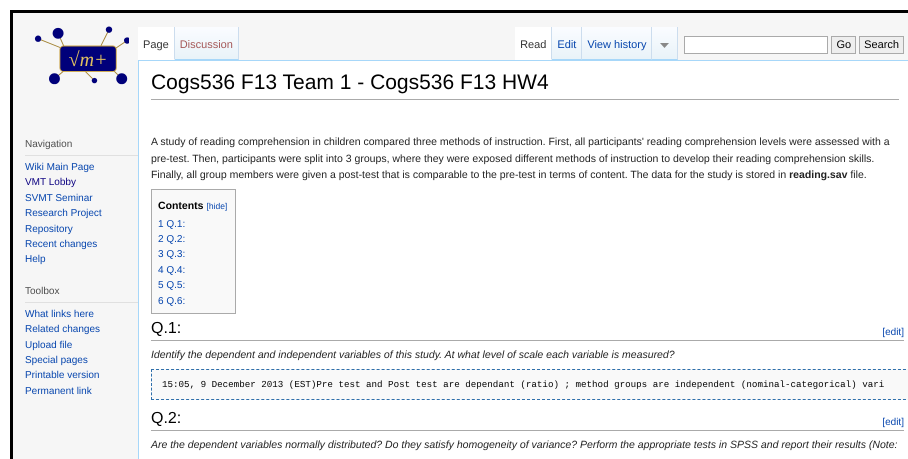 The width and height of the screenshot is (908, 459). What do you see at coordinates (181, 206) in the screenshot?
I see `contents-title: Contents` at bounding box center [181, 206].